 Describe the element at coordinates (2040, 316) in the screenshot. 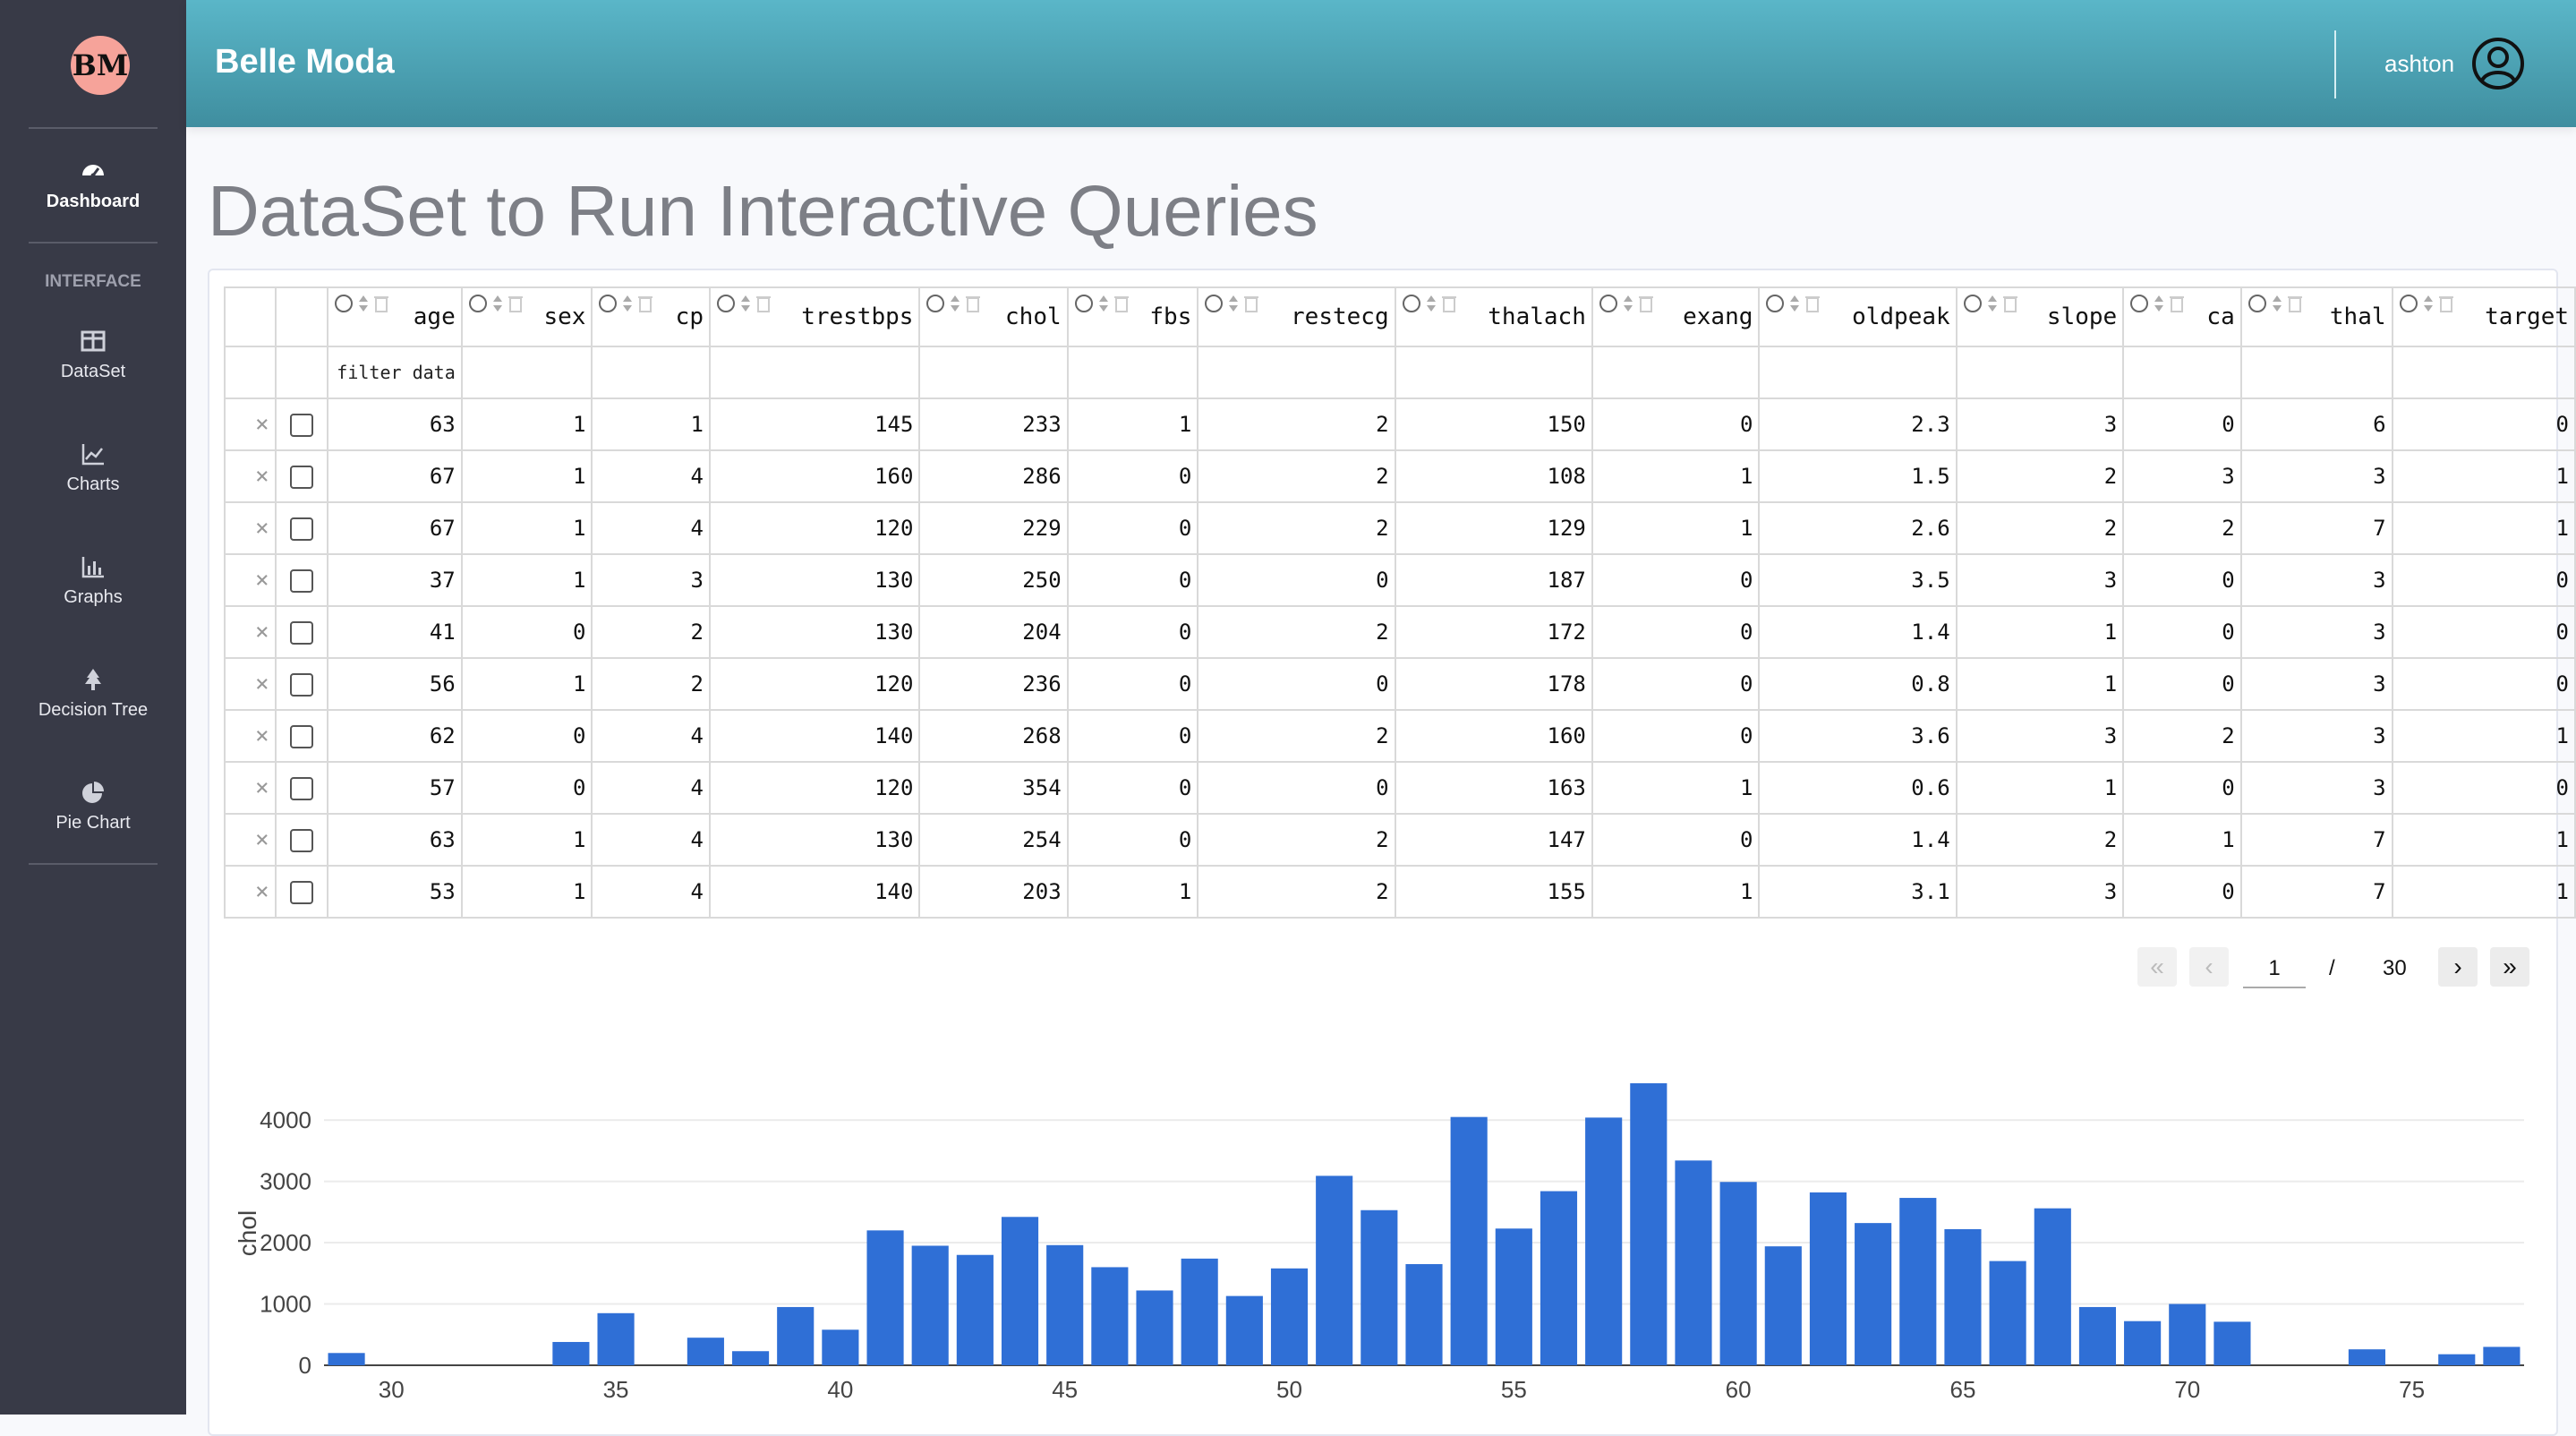

I see `column-header-slope: slope` at that location.